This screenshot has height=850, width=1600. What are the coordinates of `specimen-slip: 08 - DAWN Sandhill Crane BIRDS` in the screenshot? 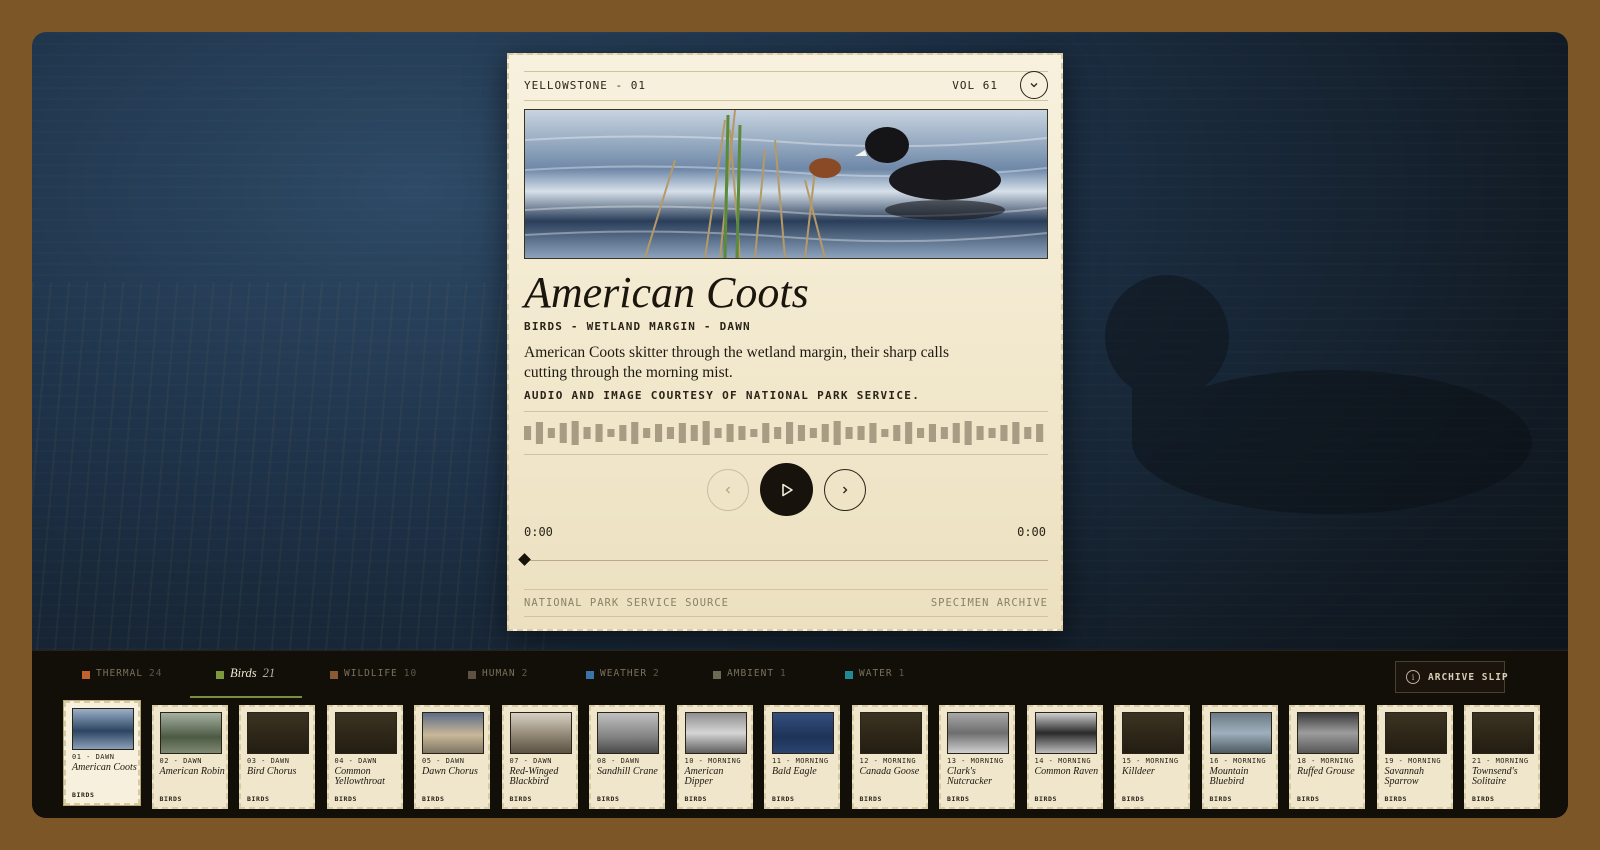 It's located at (627, 757).